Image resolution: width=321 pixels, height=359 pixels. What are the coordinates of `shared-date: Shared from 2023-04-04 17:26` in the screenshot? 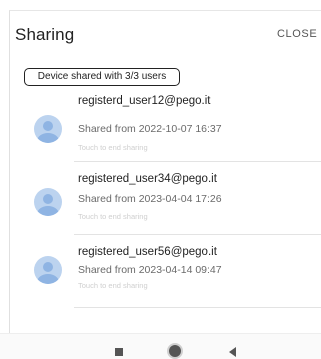 It's located at (150, 199).